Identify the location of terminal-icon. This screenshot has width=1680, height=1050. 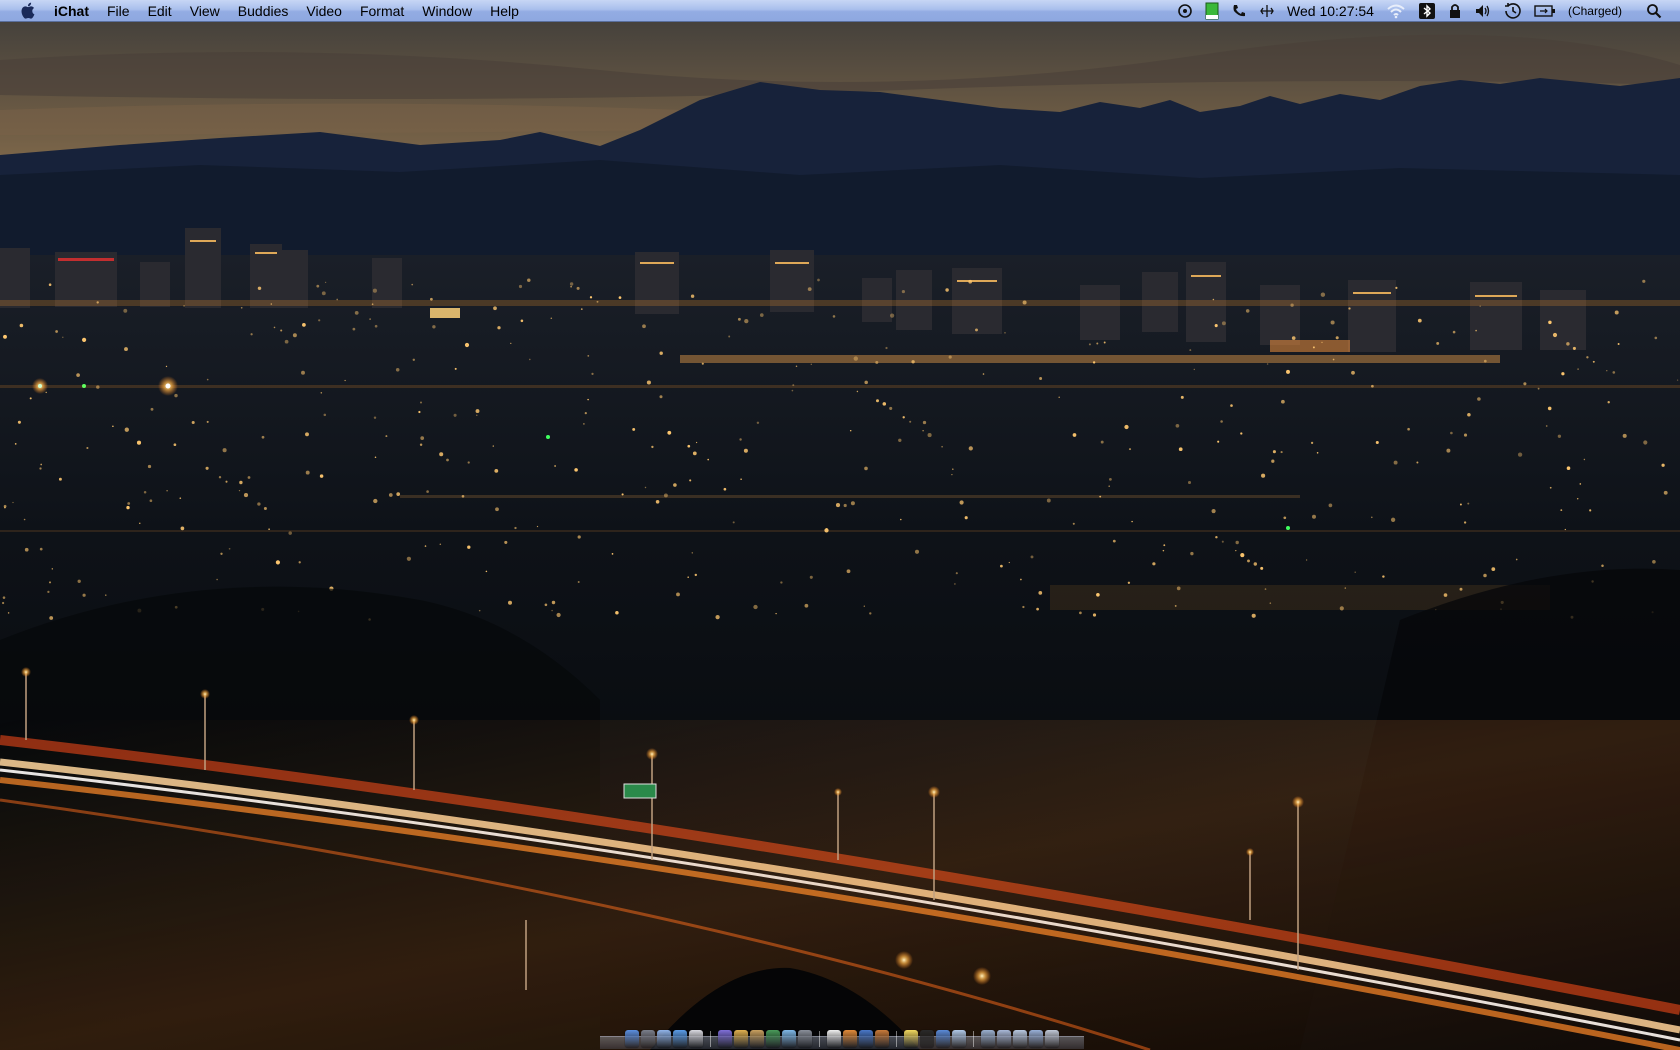
(927, 1039).